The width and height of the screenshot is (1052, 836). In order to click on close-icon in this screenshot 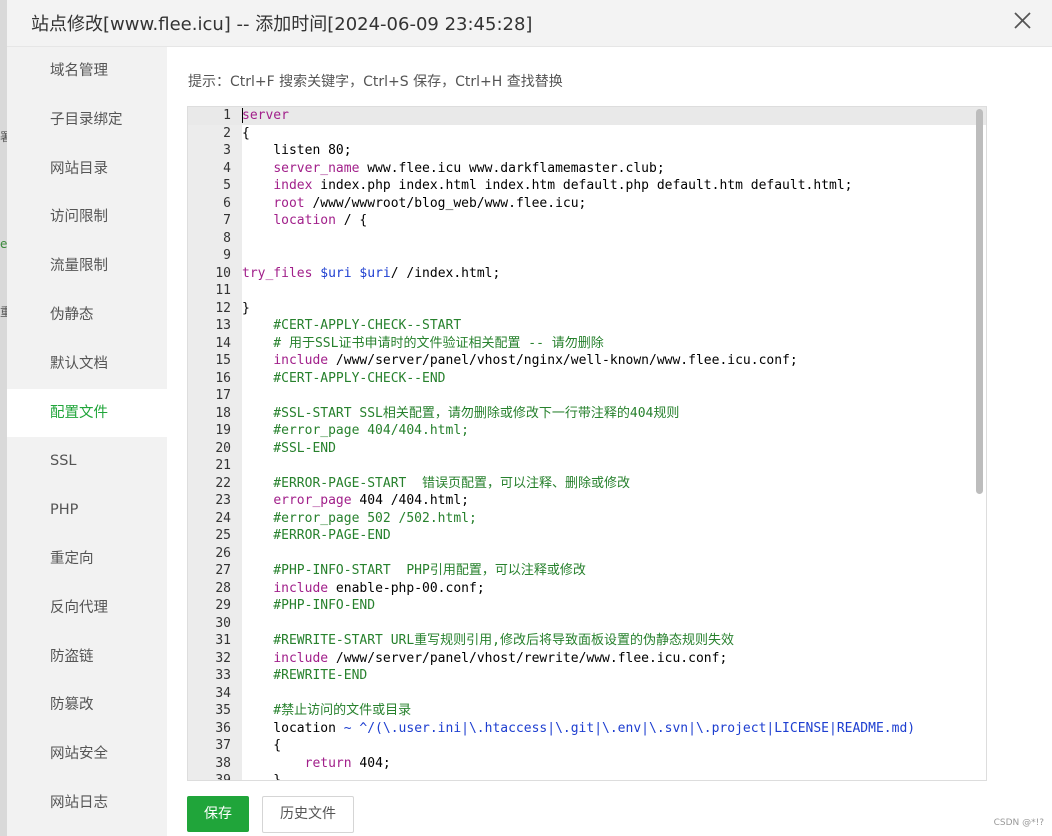, I will do `click(1022, 20)`.